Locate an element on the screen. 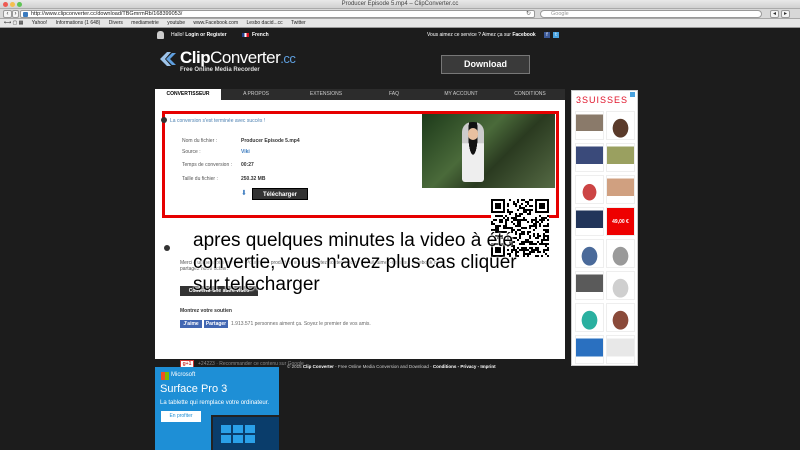 Image resolution: width=800 pixels, height=450 pixels. bookmark-item: Twitter is located at coordinates (298, 23).